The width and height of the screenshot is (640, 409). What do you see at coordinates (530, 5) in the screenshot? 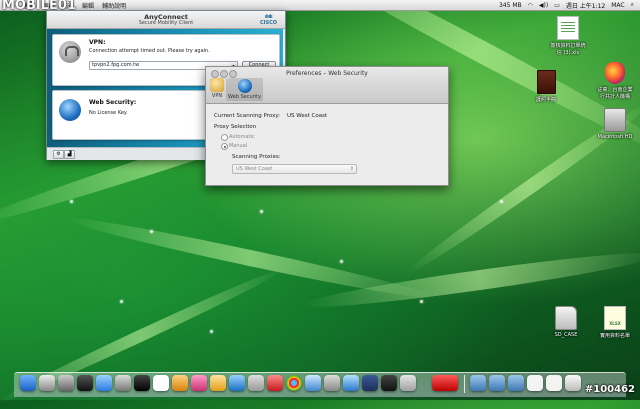
I see `wifi-icon: ◠` at bounding box center [530, 5].